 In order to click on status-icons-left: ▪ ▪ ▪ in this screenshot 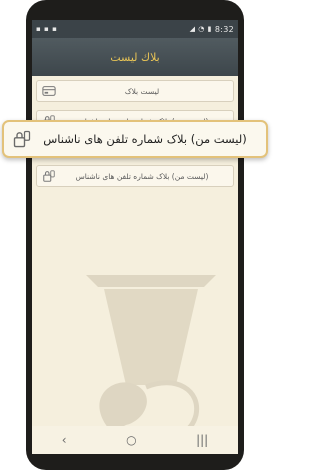, I will do `click(47, 28)`.